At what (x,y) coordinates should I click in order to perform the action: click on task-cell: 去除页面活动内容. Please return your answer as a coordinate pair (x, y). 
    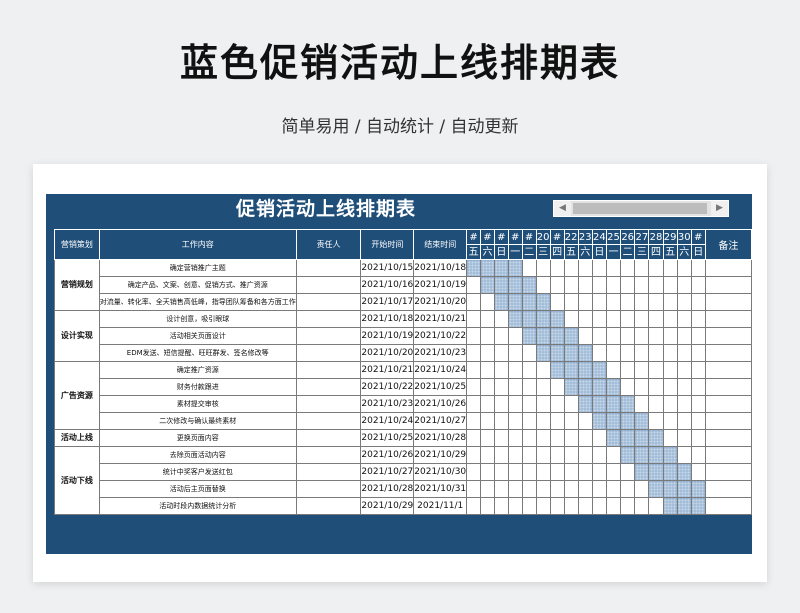
    Looking at the image, I should click on (197, 455).